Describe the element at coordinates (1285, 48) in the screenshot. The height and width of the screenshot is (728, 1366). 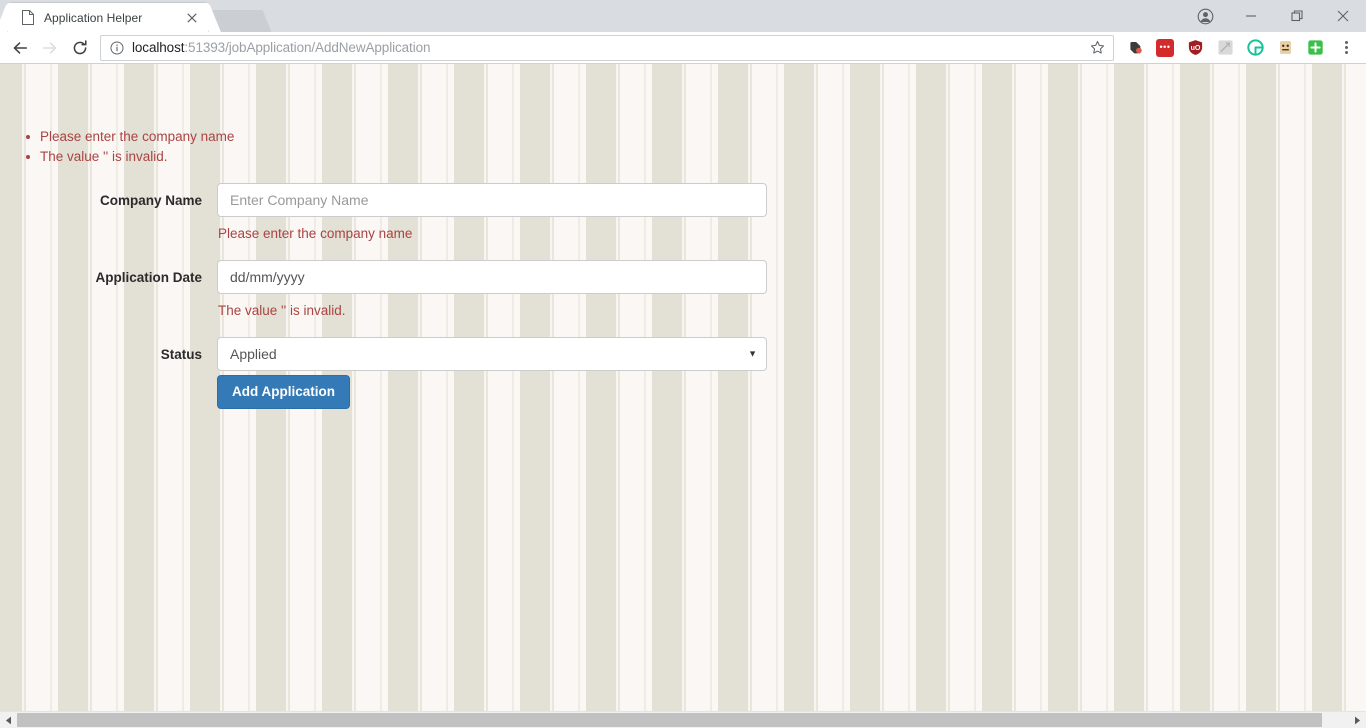
I see `honey-extension-icon` at that location.